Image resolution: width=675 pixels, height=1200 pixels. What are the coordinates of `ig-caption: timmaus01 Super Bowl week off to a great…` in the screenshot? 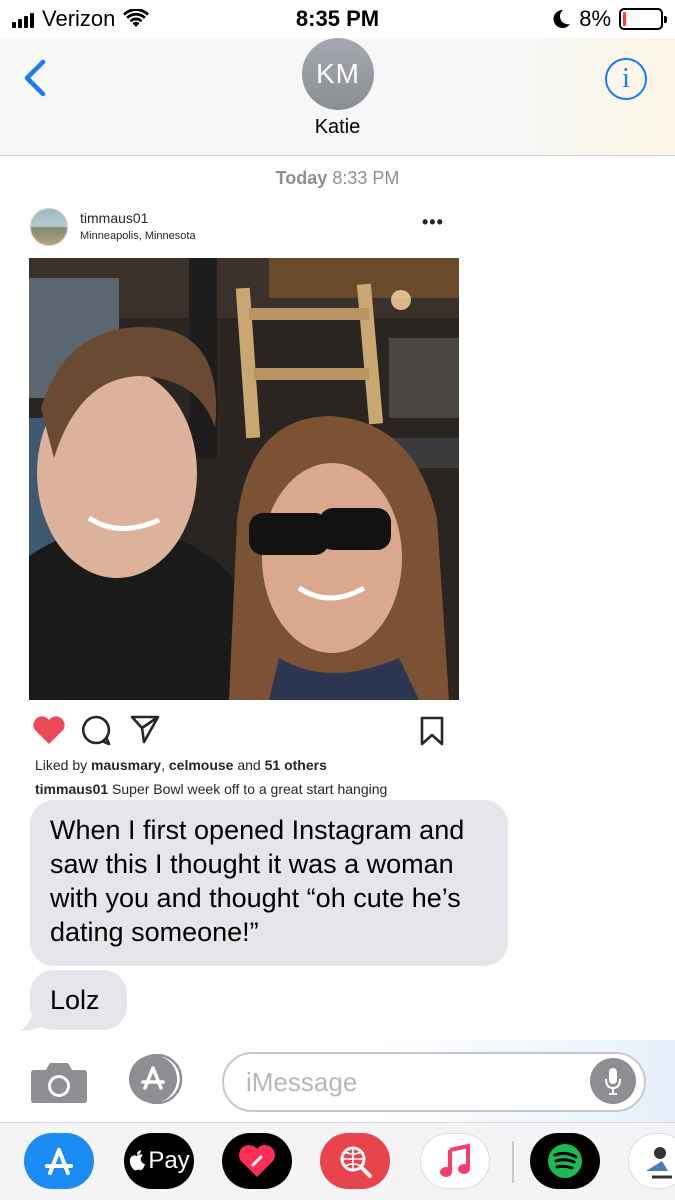 It's located at (211, 789).